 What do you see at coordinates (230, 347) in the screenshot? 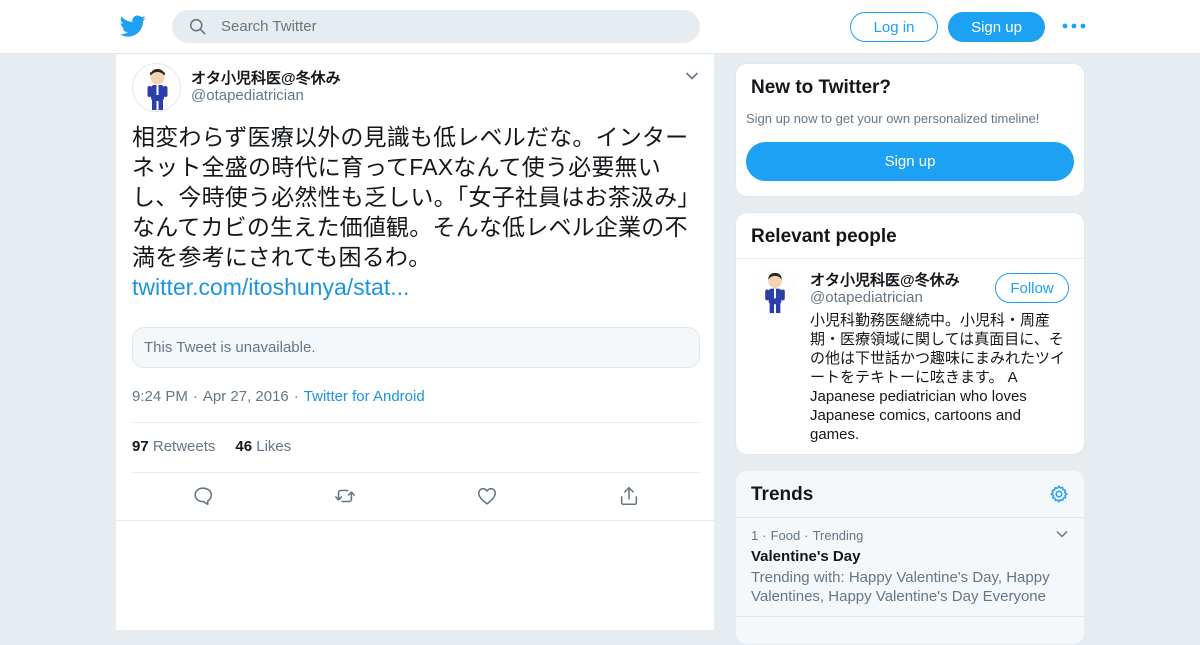
I see `quoted-tweet-message: This Tweet is unavailable.` at bounding box center [230, 347].